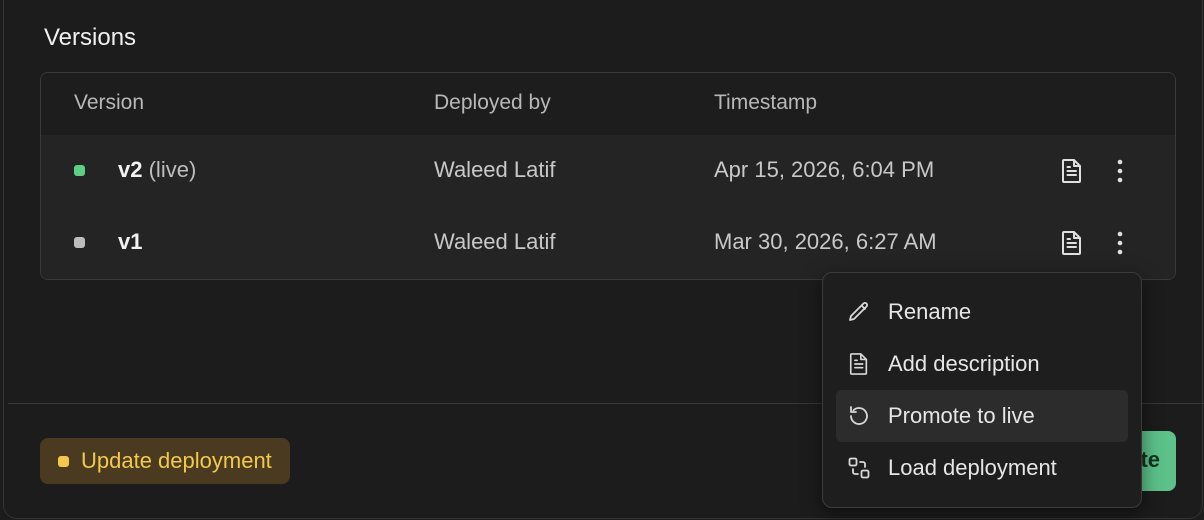 The width and height of the screenshot is (1204, 520). What do you see at coordinates (961, 415) in the screenshot?
I see `menu-label: Promote to live` at bounding box center [961, 415].